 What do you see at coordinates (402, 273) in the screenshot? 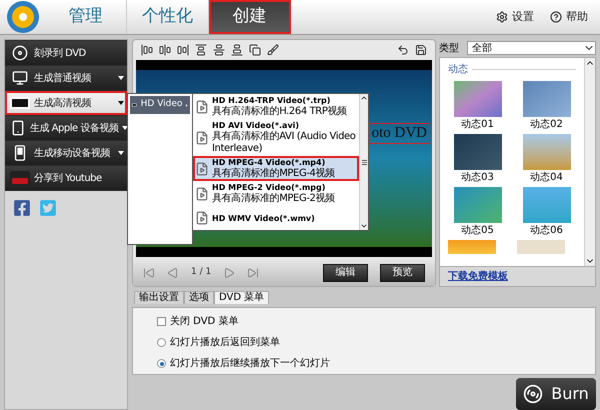
I see `preview-button: 预览` at bounding box center [402, 273].